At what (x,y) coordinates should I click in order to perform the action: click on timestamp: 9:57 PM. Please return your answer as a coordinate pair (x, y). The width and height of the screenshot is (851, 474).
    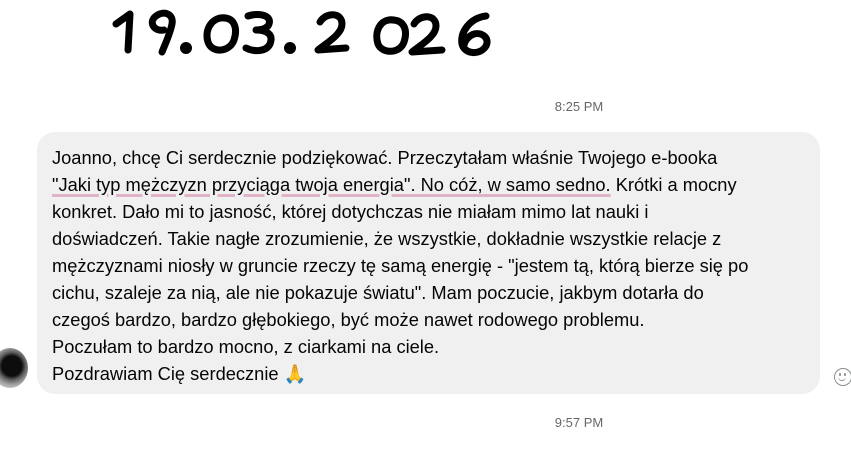
    Looking at the image, I should click on (579, 422).